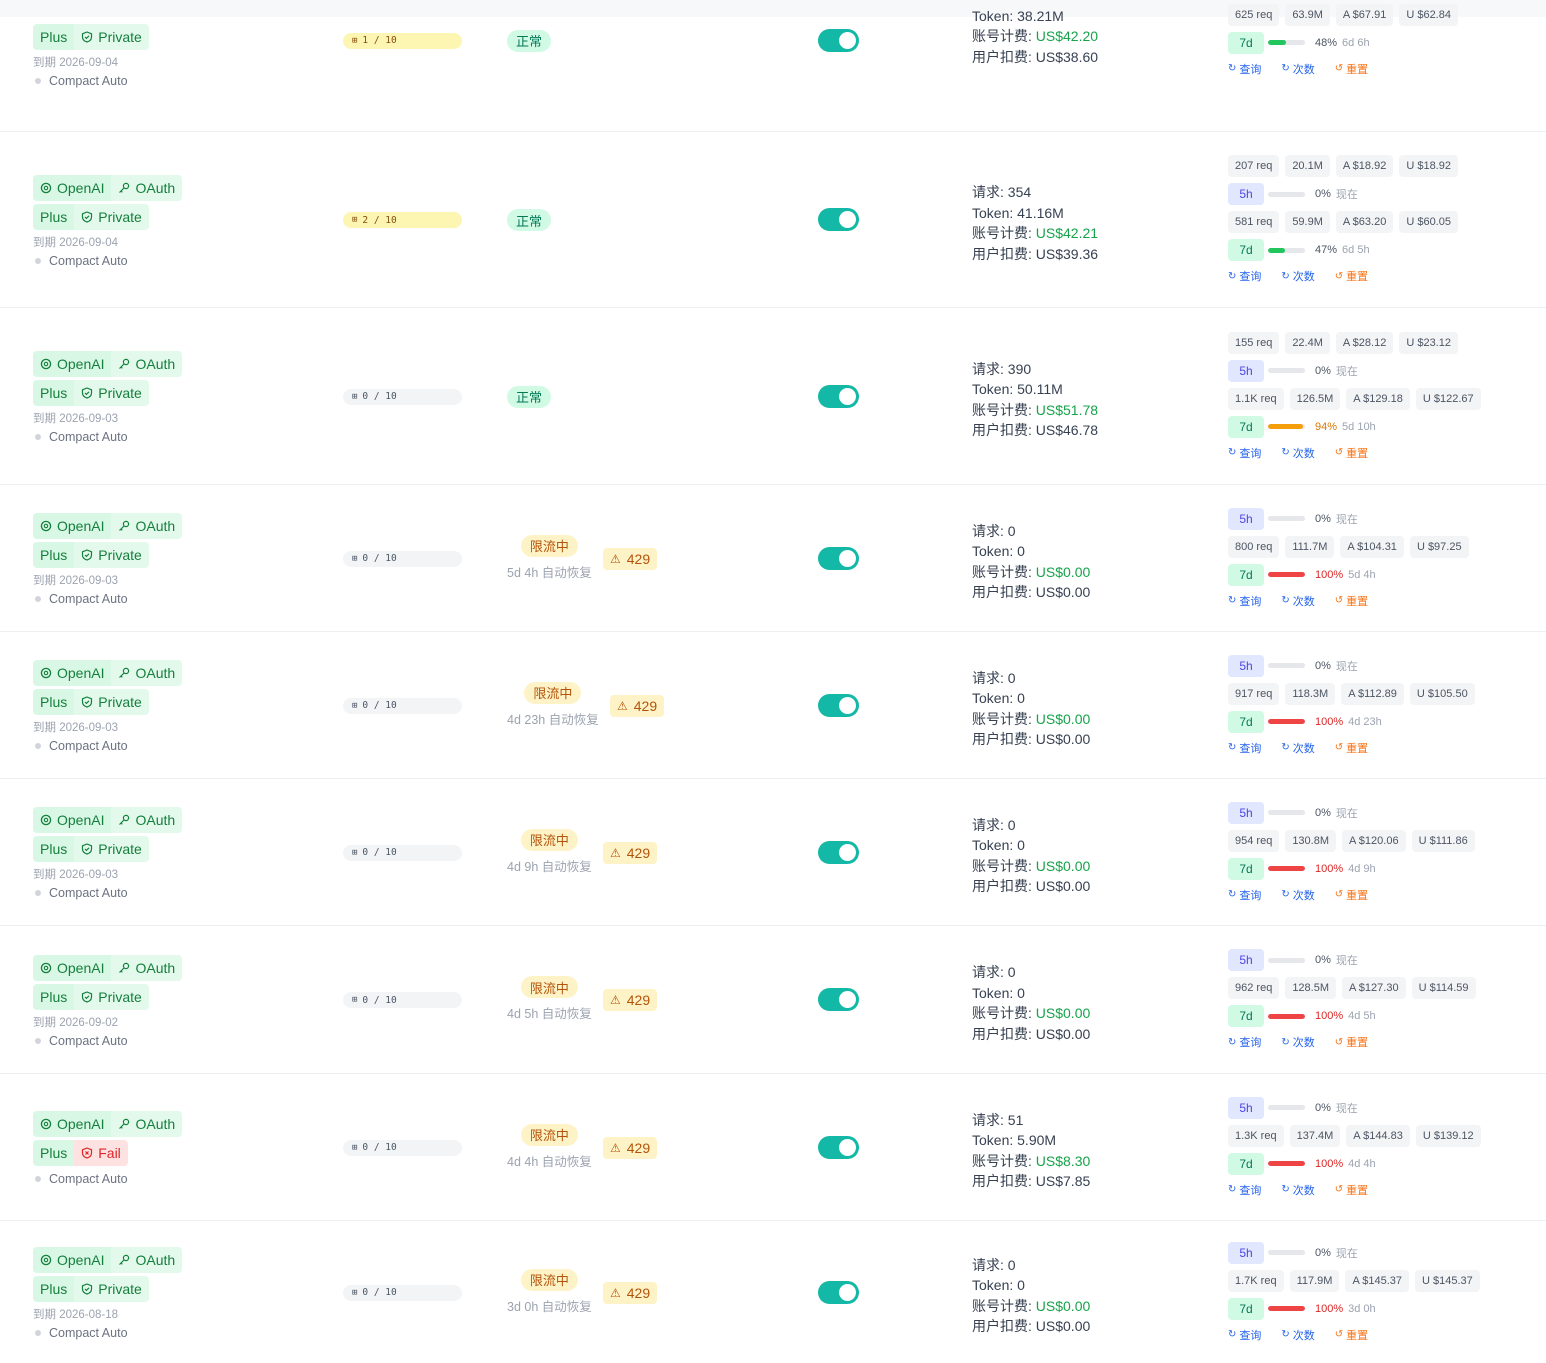 The image size is (1546, 1363). I want to click on requests-tag: 625 req, so click(1254, 14).